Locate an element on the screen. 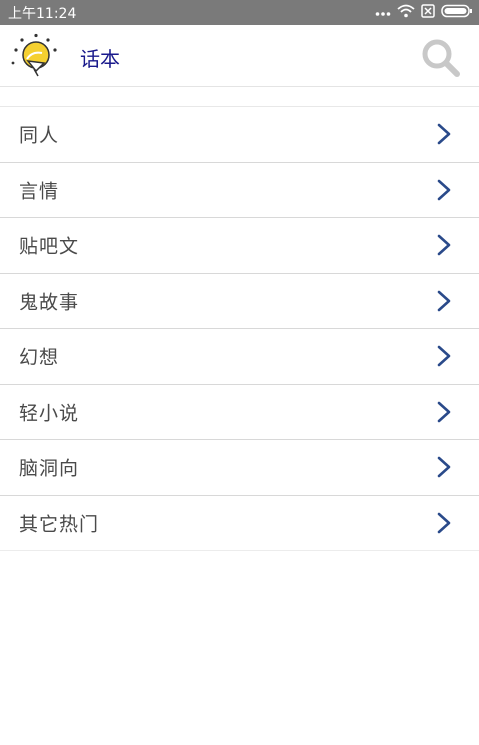 Image resolution: width=479 pixels, height=745 pixels. list-item: 言情 is located at coordinates (239, 190).